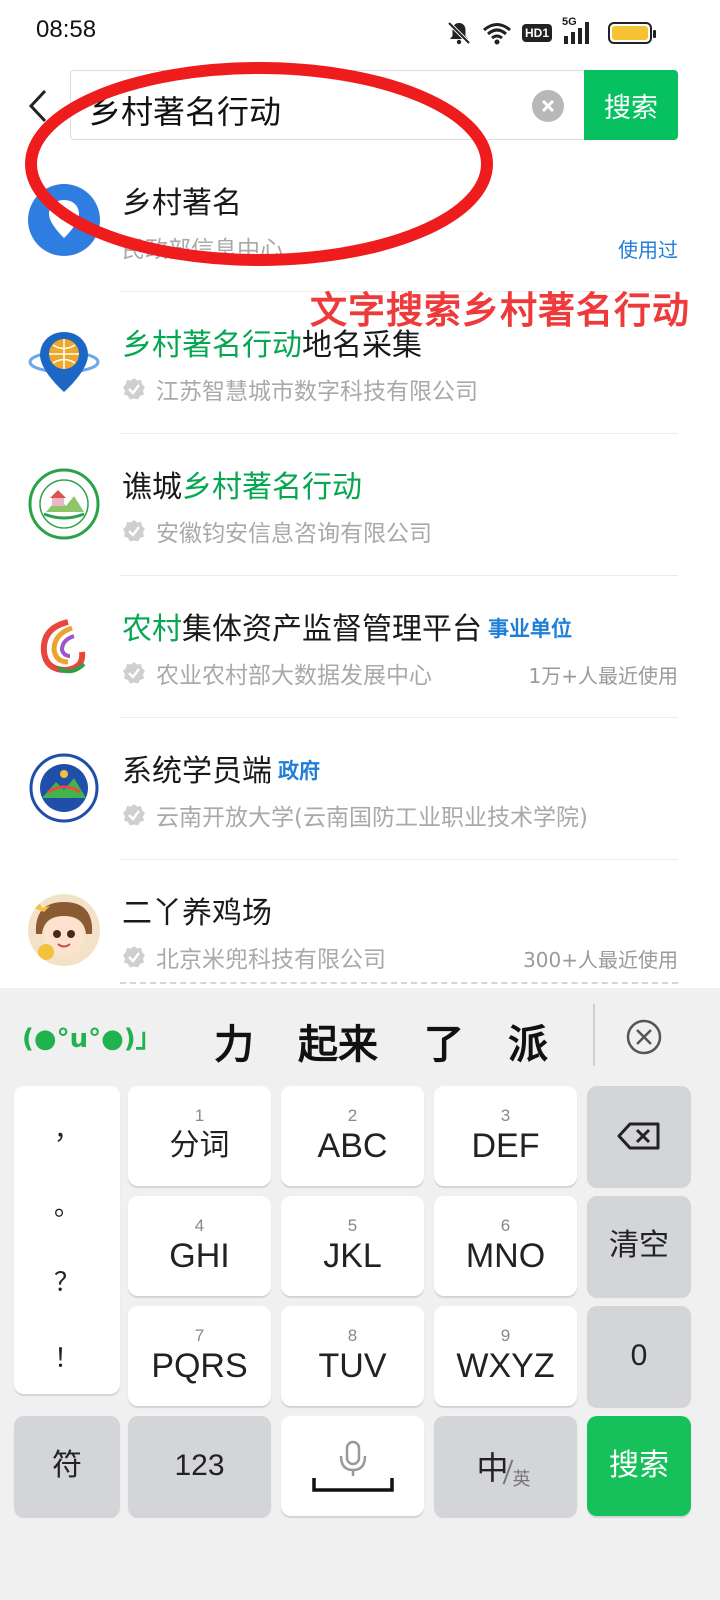 The image size is (720, 1600). I want to click on key-number: 3, so click(505, 1115).